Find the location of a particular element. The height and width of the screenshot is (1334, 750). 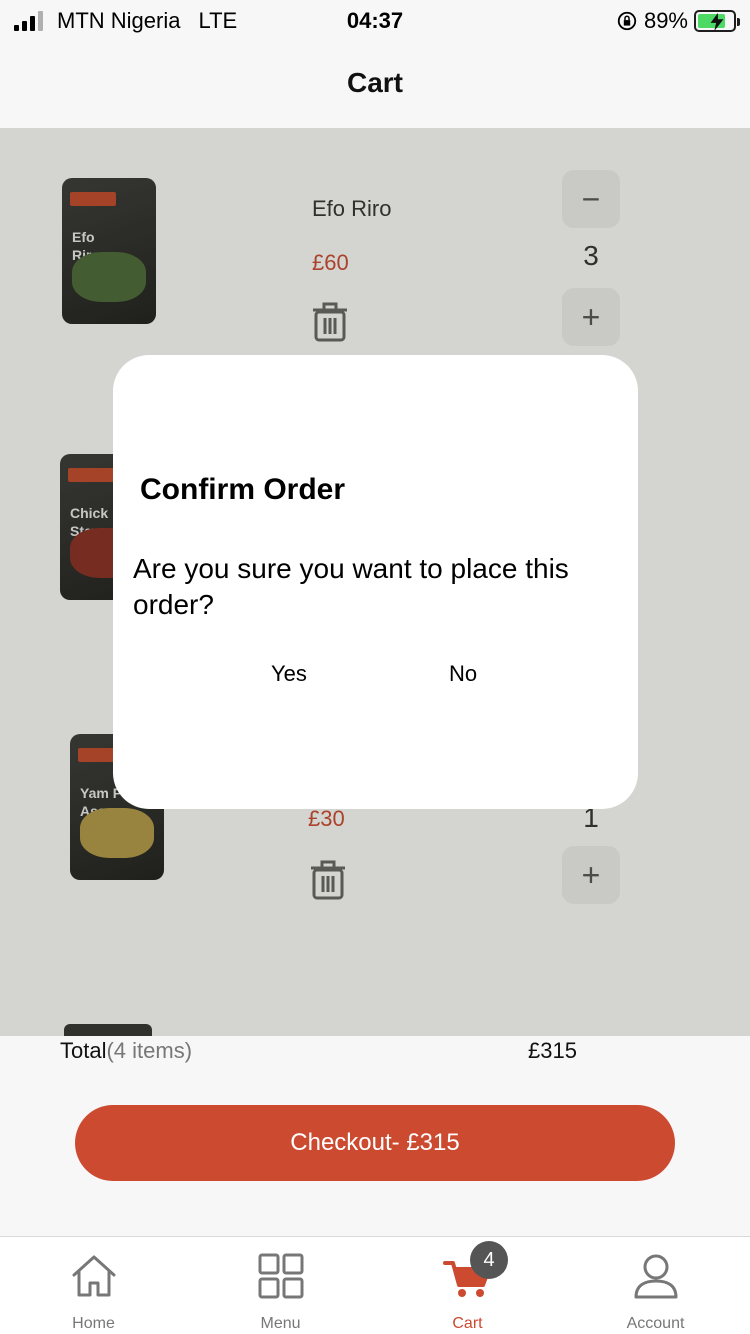

tab-home: Home is located at coordinates (93, 1285).